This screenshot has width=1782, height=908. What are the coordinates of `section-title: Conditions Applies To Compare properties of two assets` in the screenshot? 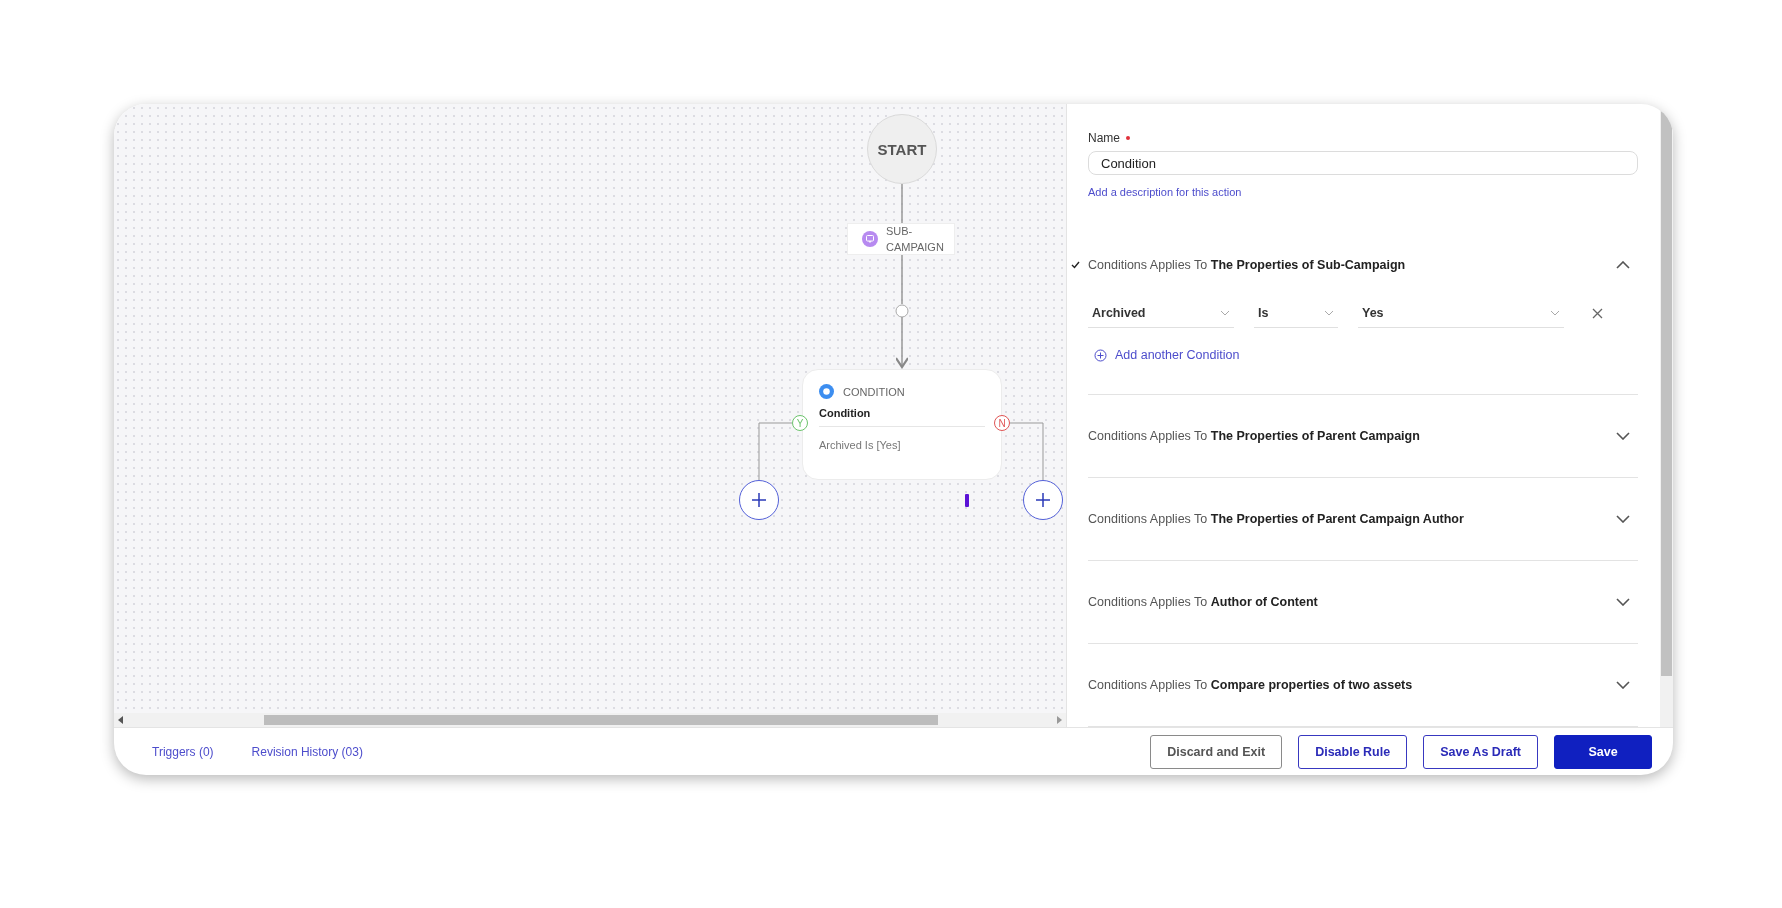 It's located at (1251, 685).